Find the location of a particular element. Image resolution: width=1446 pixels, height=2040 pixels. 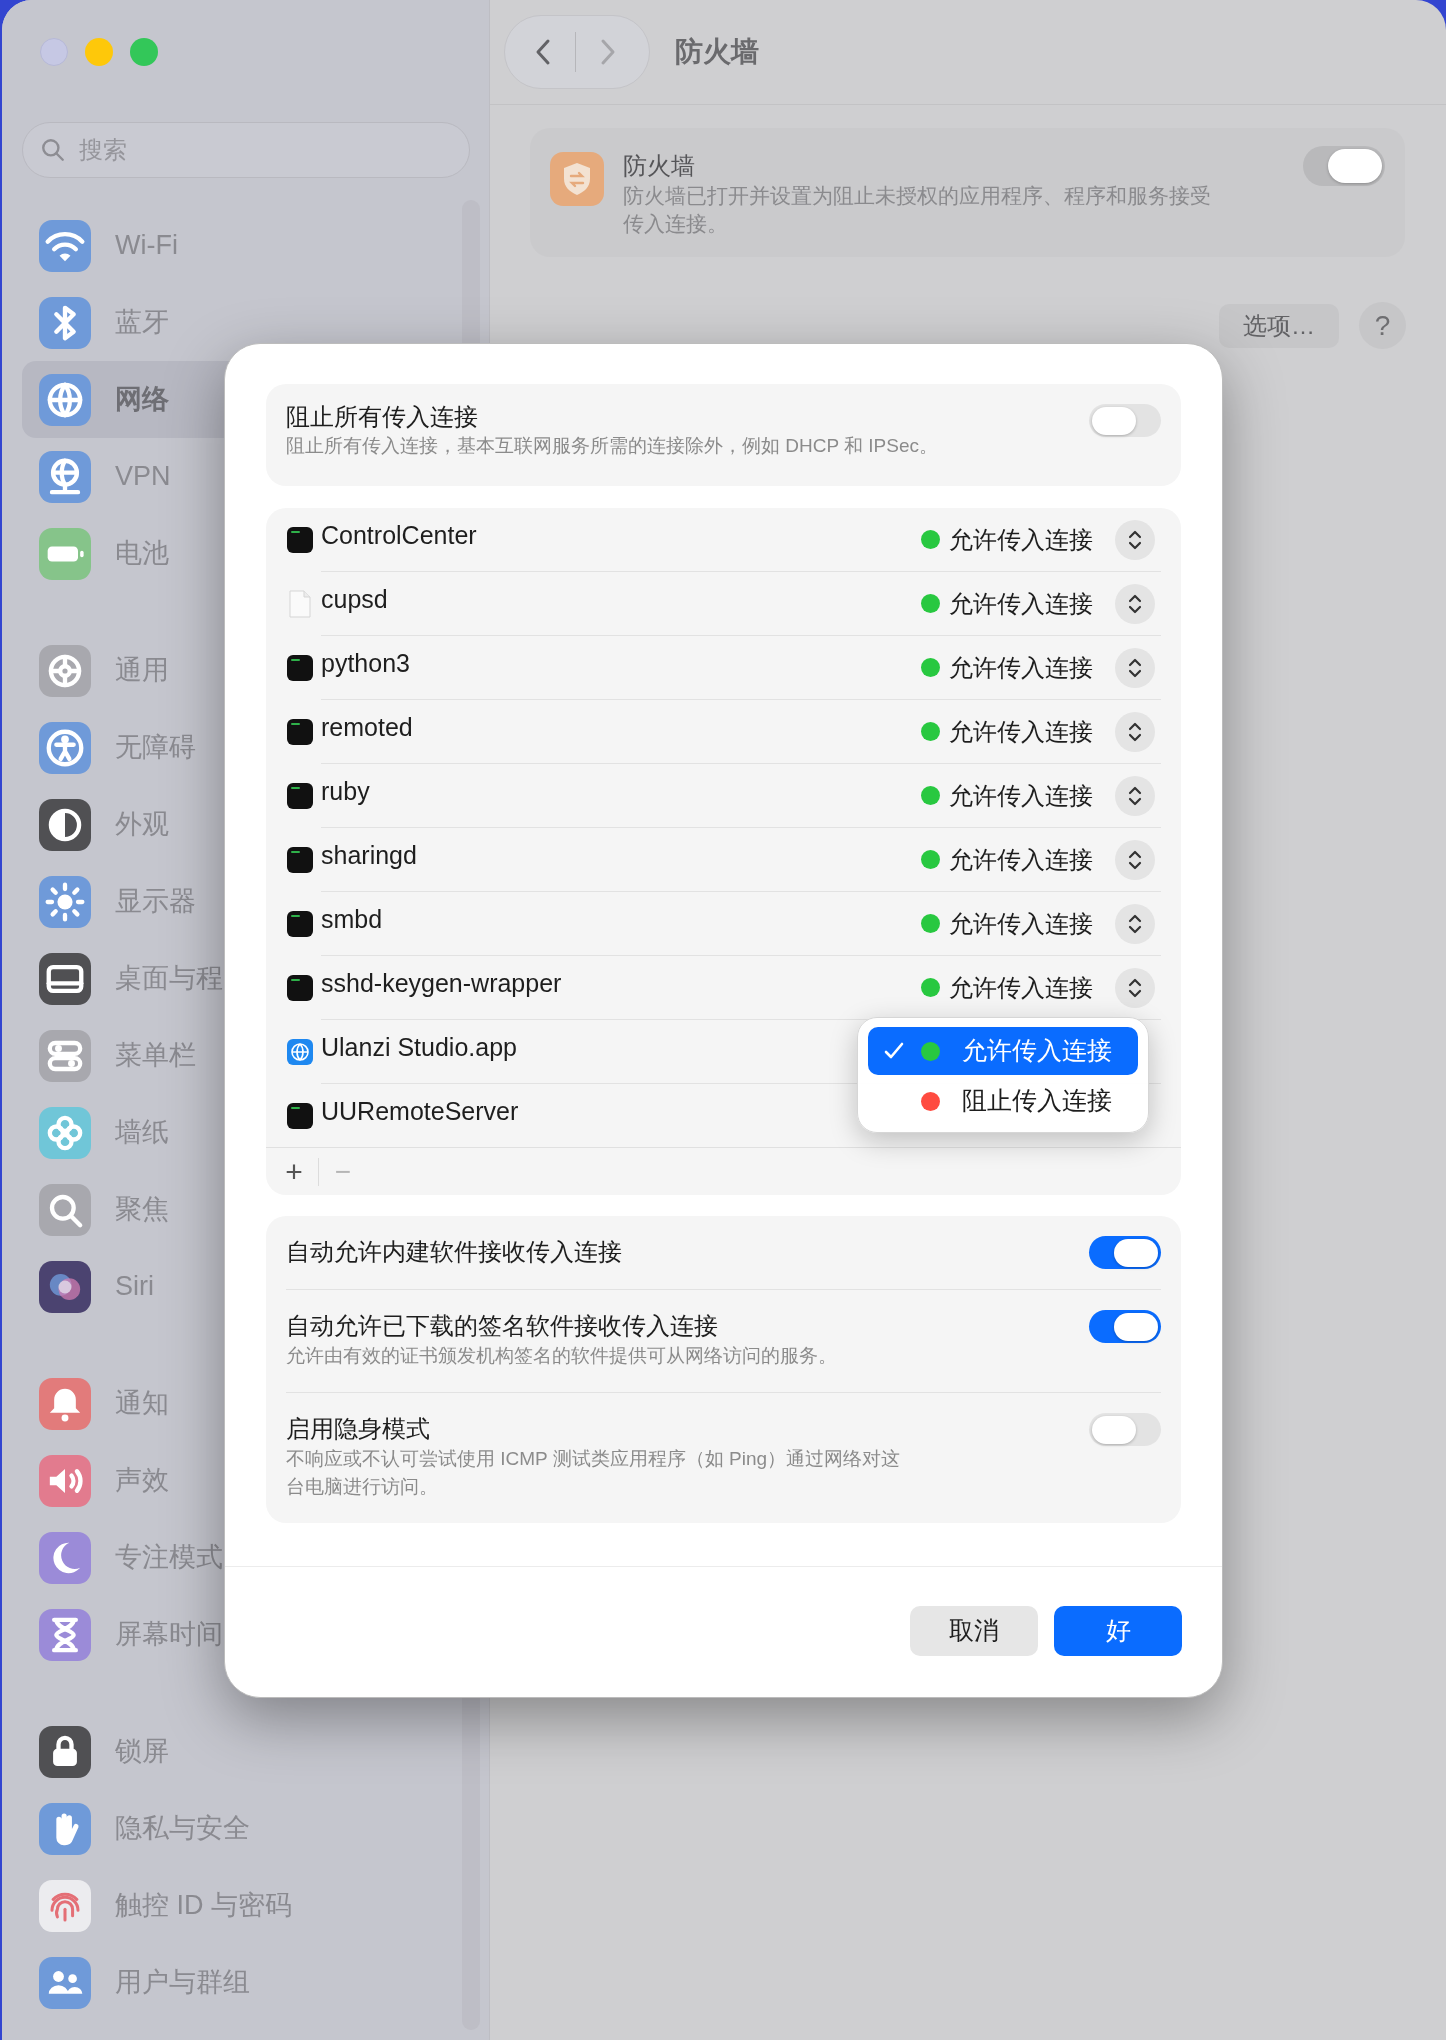

app-name: smbd is located at coordinates (352, 919).